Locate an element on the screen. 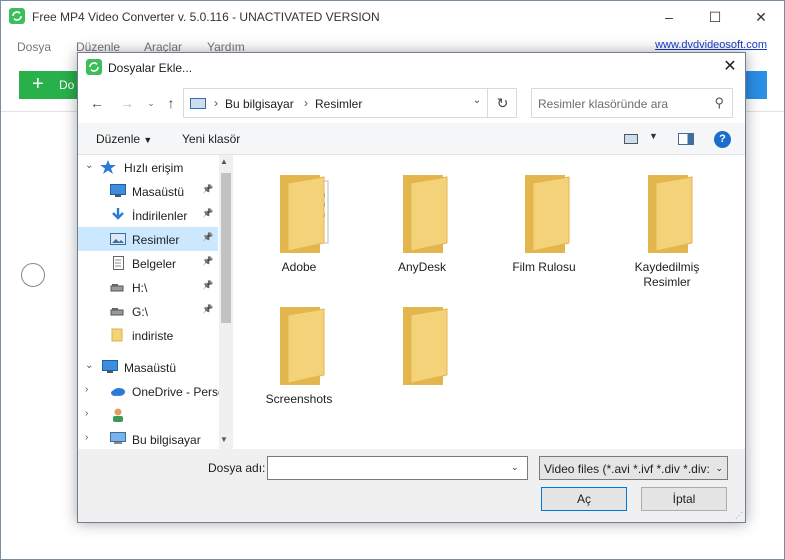 The height and width of the screenshot is (560, 785). nav-item-label: Hızlı erişim is located at coordinates (154, 168).